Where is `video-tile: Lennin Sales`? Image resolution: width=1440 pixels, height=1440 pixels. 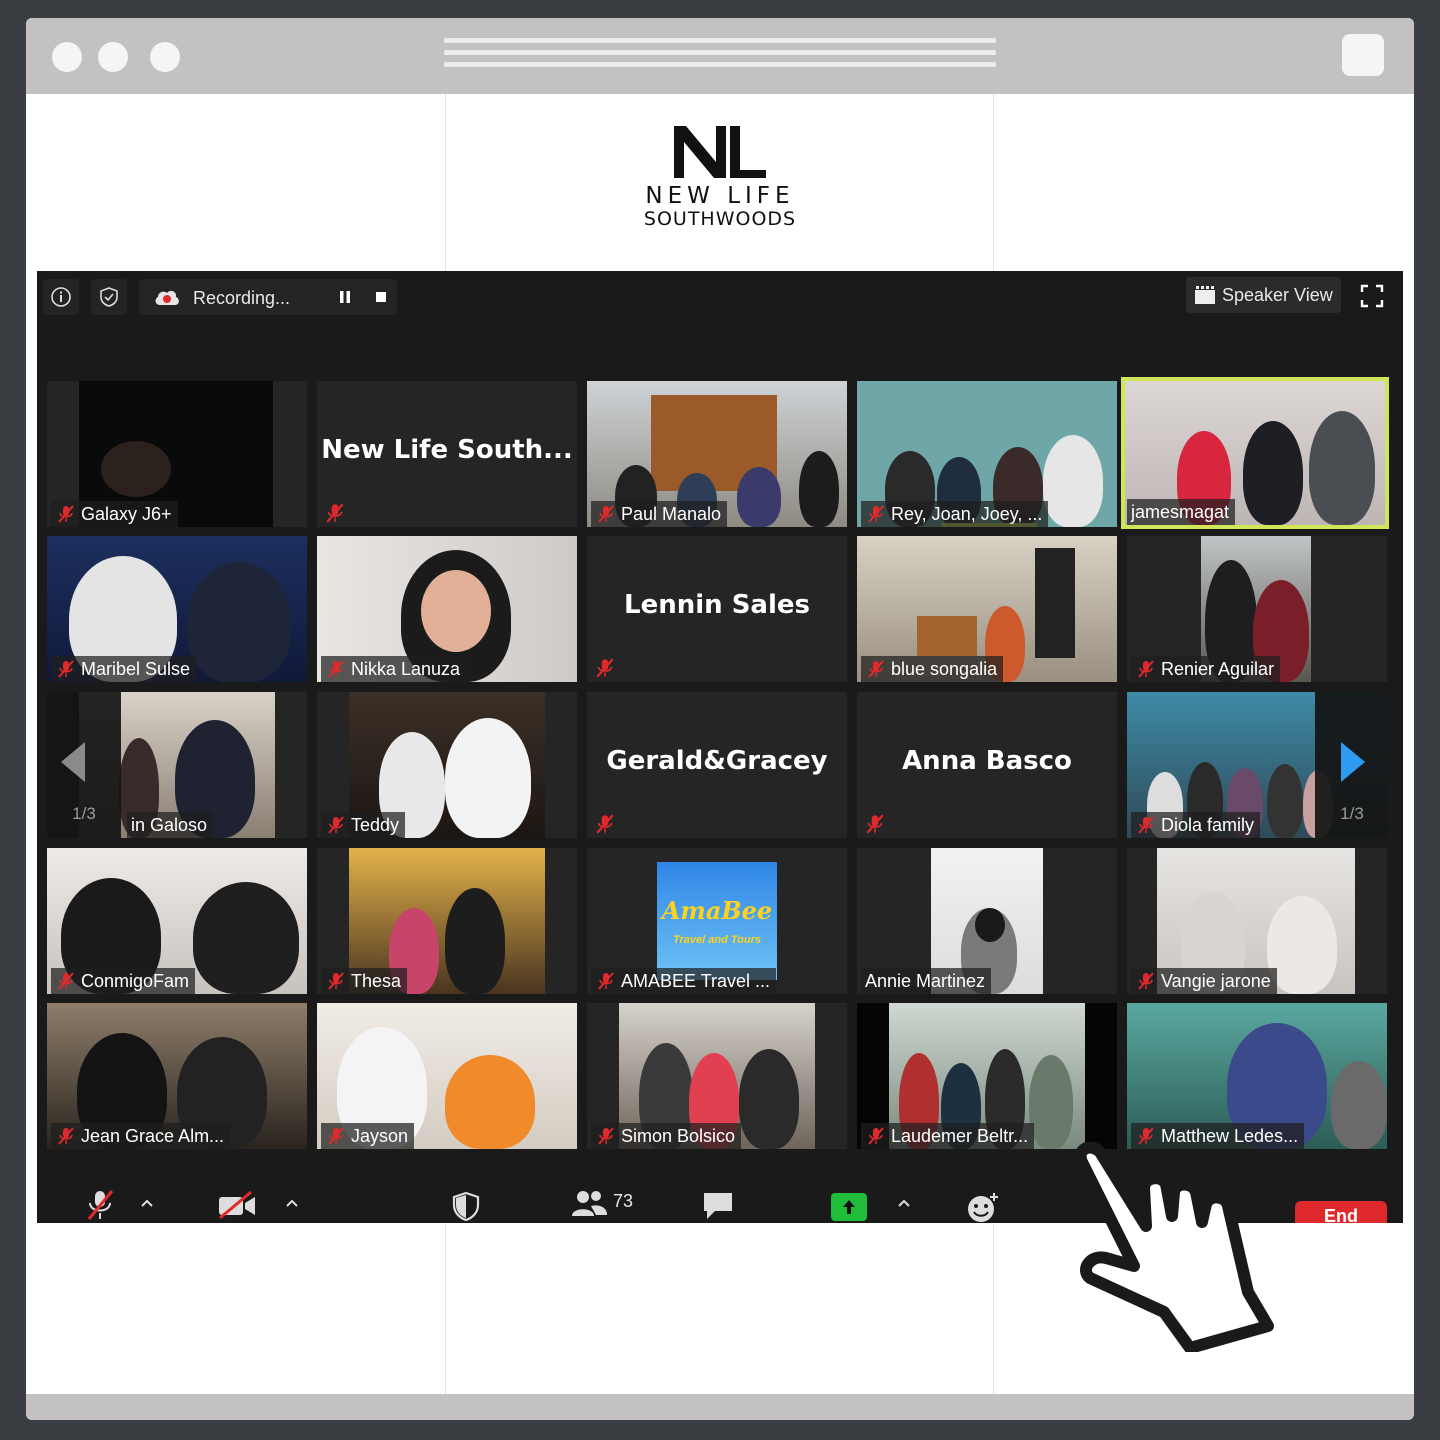 video-tile: Lennin Sales is located at coordinates (717, 609).